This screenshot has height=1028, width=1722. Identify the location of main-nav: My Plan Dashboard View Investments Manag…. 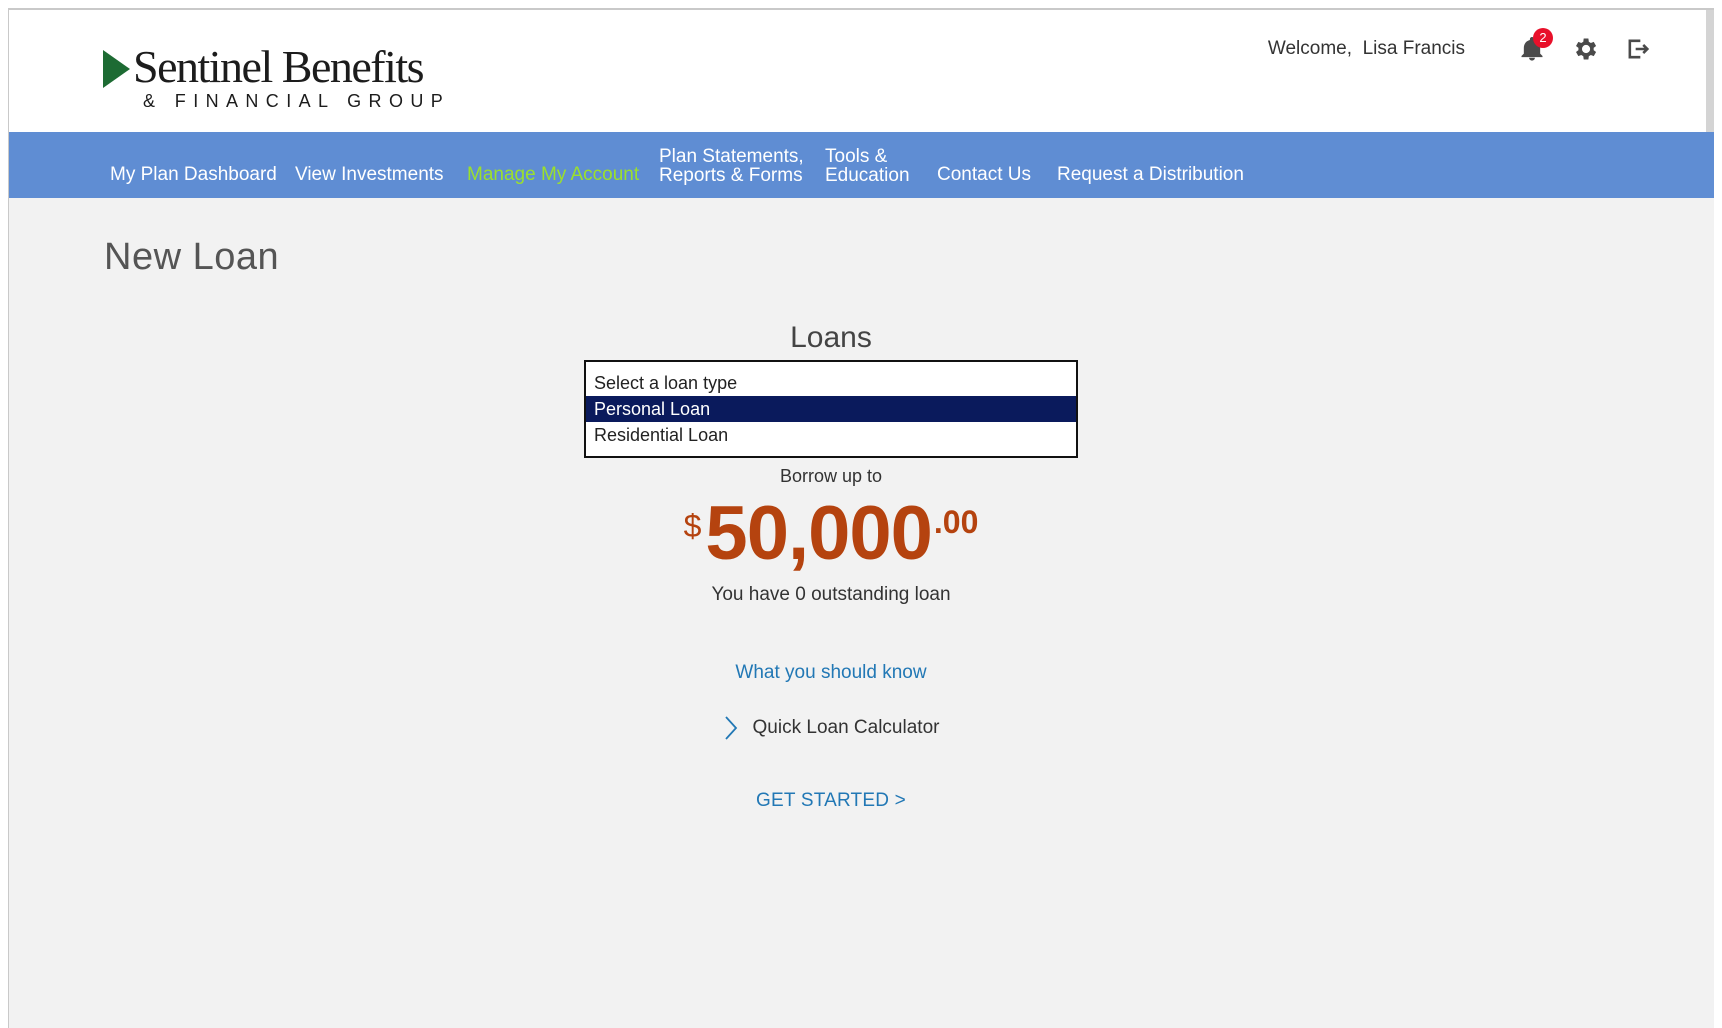
(861, 165).